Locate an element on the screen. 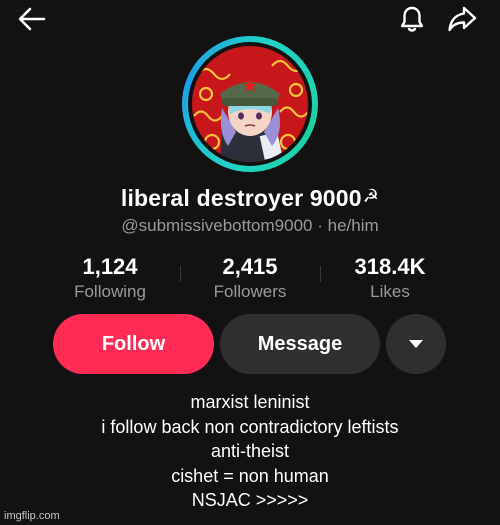 The width and height of the screenshot is (500, 525). follow-button: Follow is located at coordinates (133, 344).